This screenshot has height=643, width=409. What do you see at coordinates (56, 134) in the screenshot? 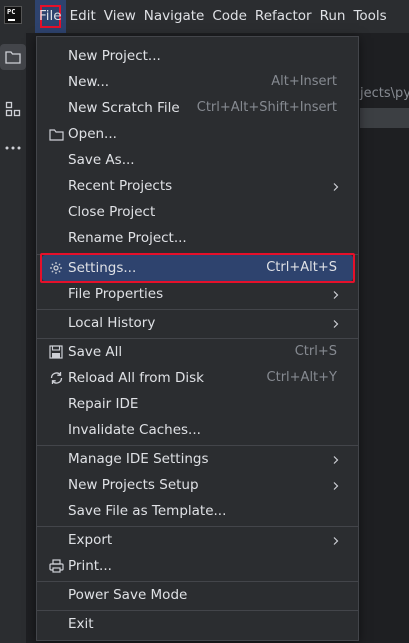
I see `folder-icon` at bounding box center [56, 134].